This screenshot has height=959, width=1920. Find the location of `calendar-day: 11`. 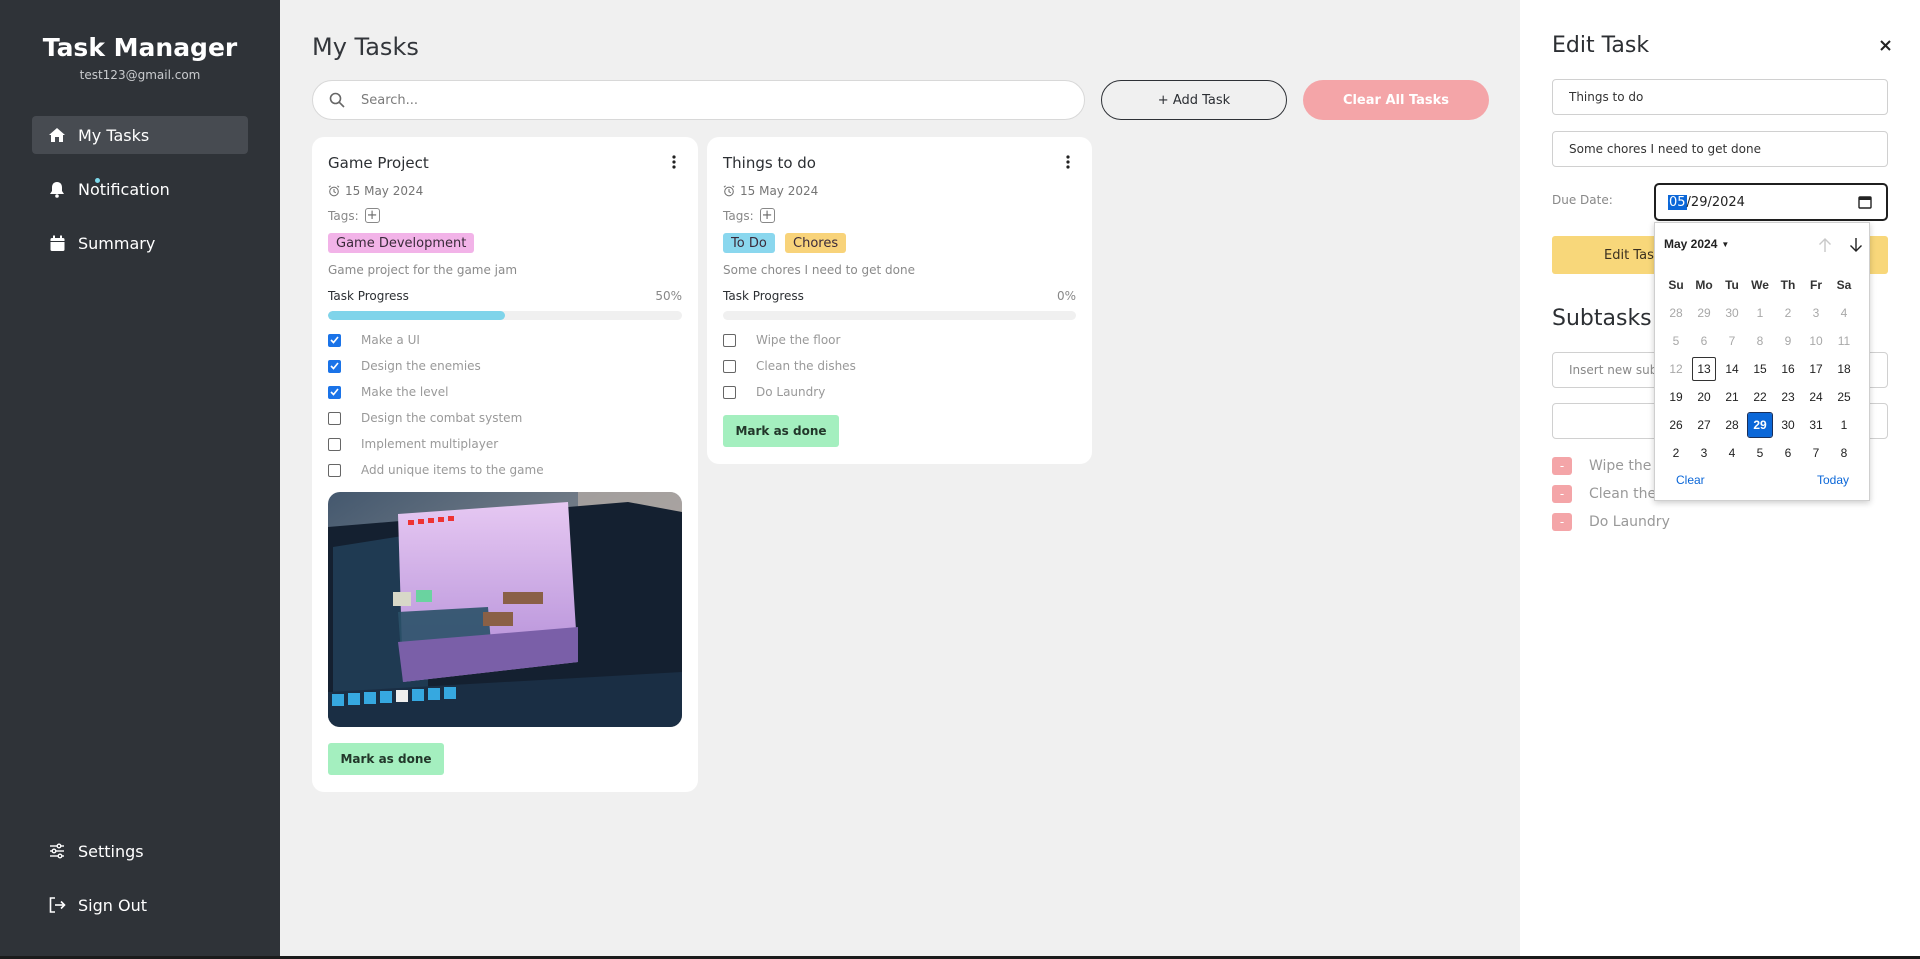

calendar-day: 11 is located at coordinates (1844, 341).